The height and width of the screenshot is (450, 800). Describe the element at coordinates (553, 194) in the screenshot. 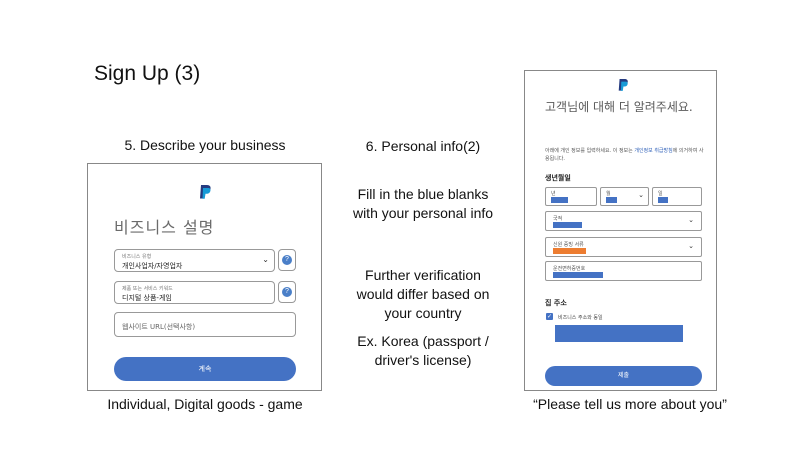

I see `year-label: 년` at that location.